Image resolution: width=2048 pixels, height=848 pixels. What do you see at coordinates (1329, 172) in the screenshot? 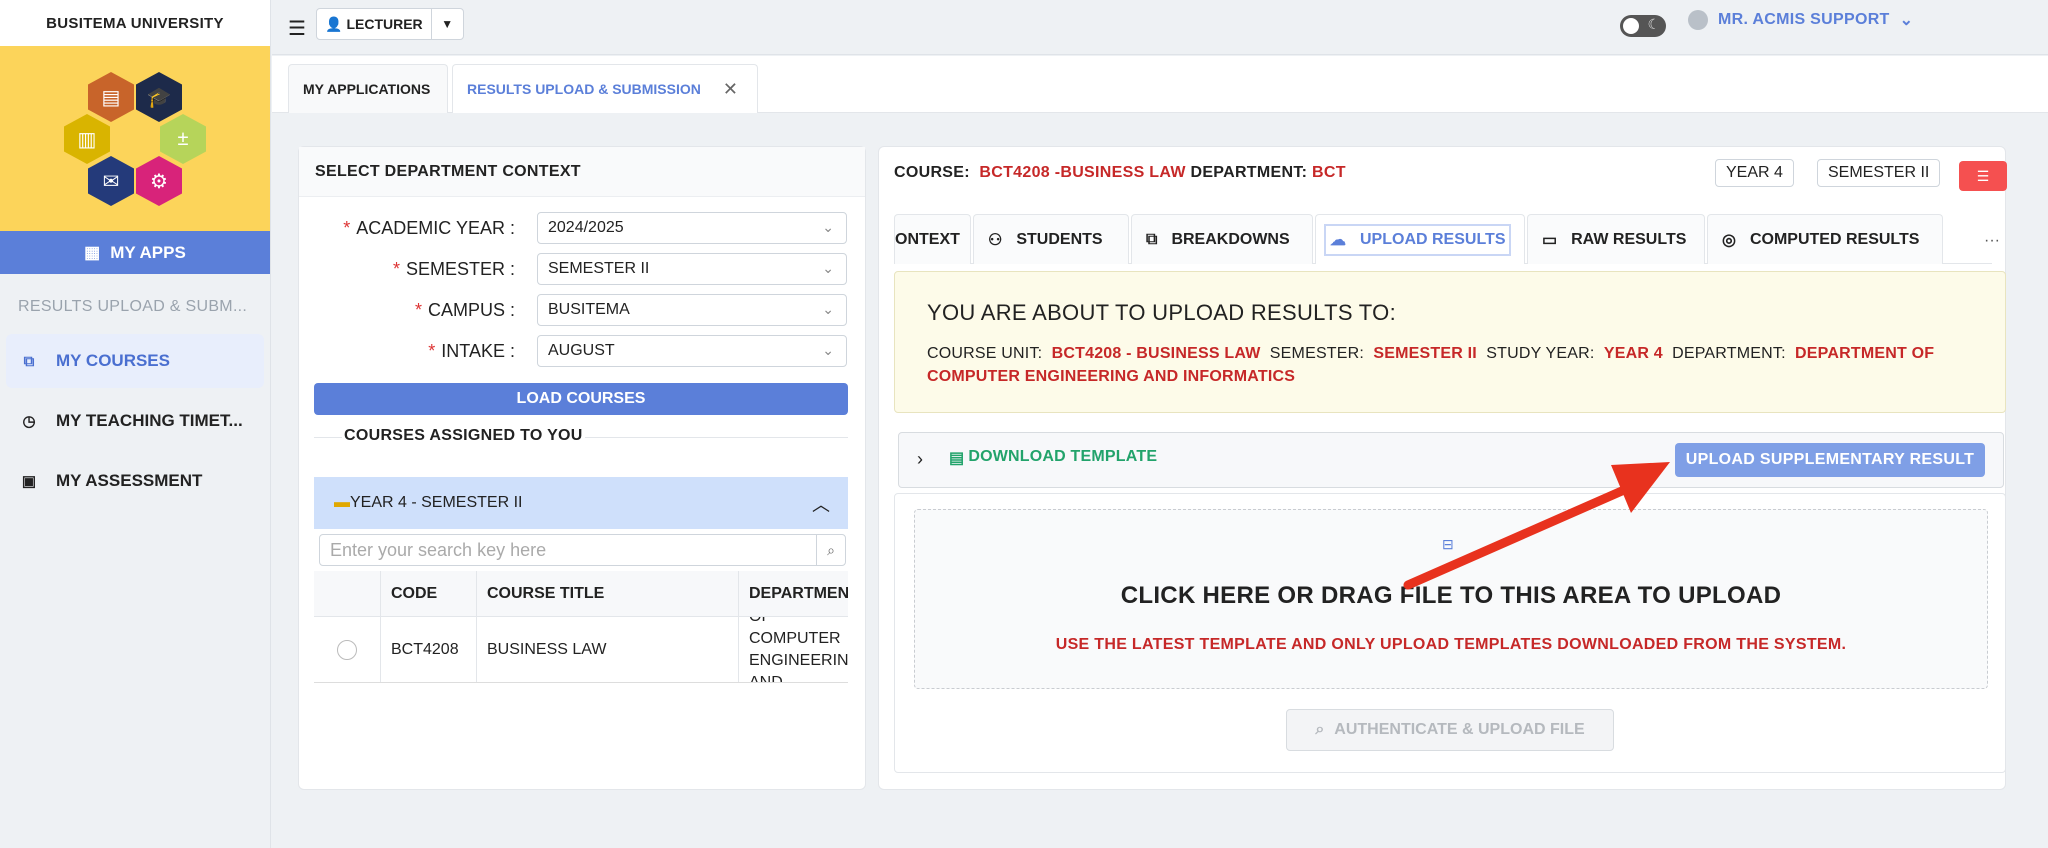
I see `course-department: BCT` at bounding box center [1329, 172].